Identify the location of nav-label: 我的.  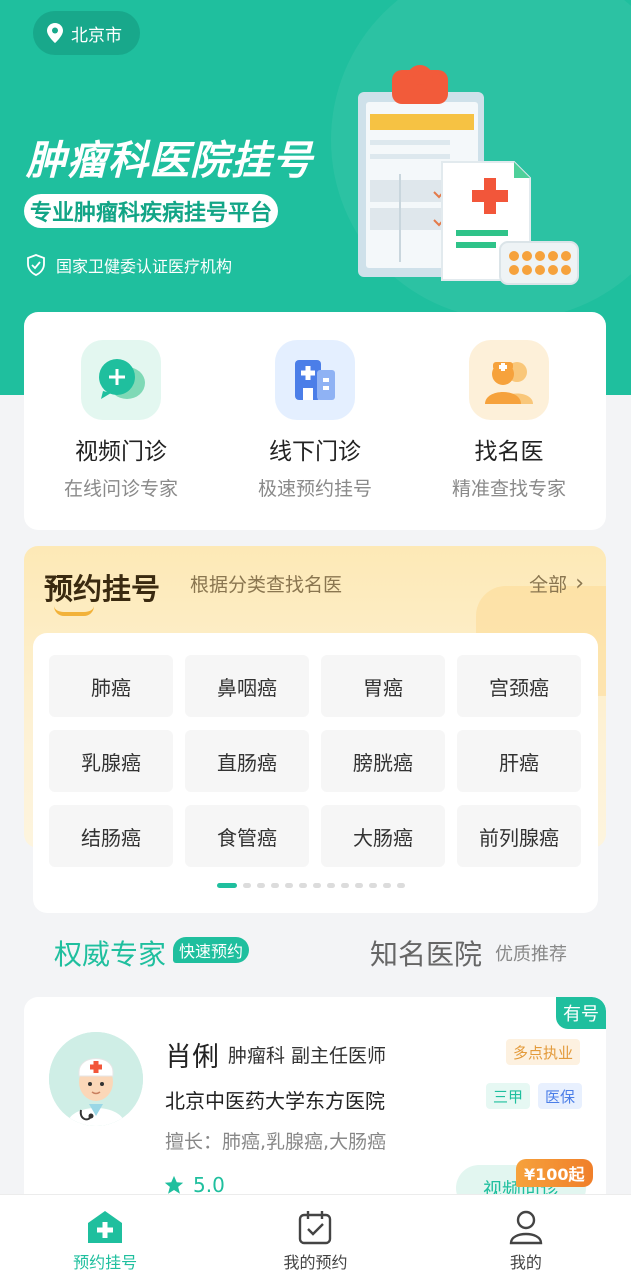
(525, 1262).